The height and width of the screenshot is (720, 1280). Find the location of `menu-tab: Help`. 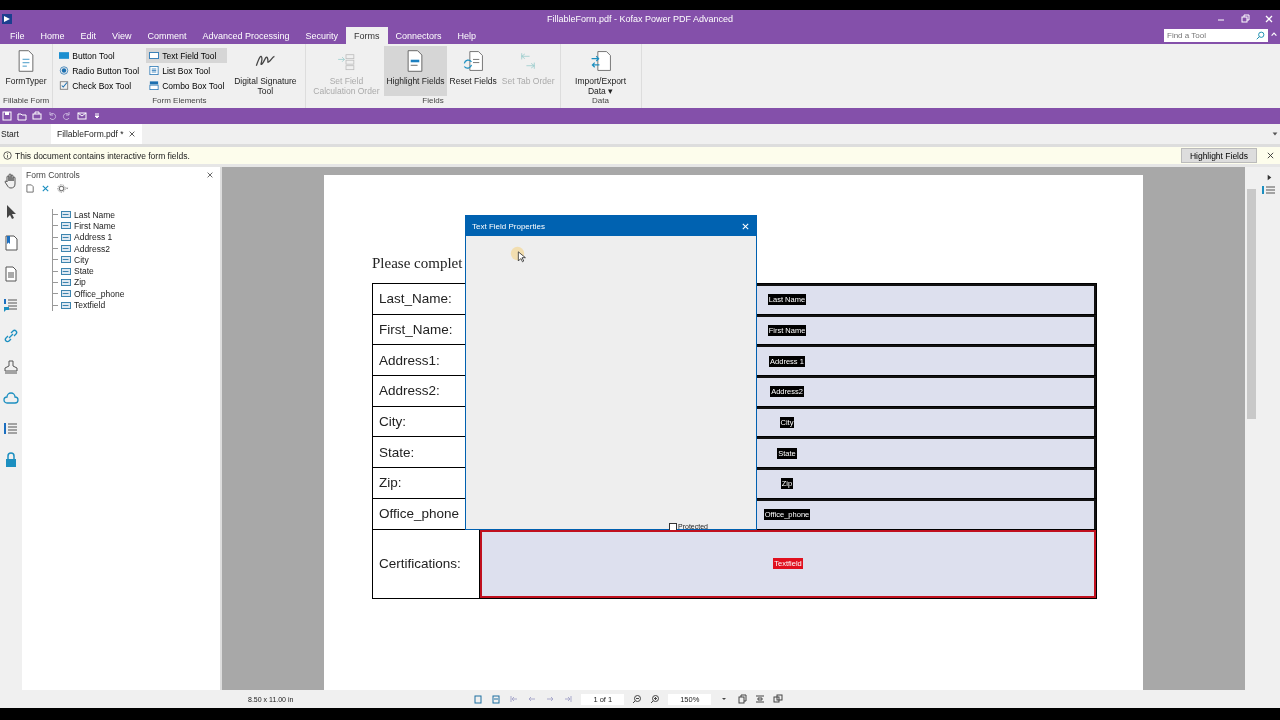

menu-tab: Help is located at coordinates (467, 35).